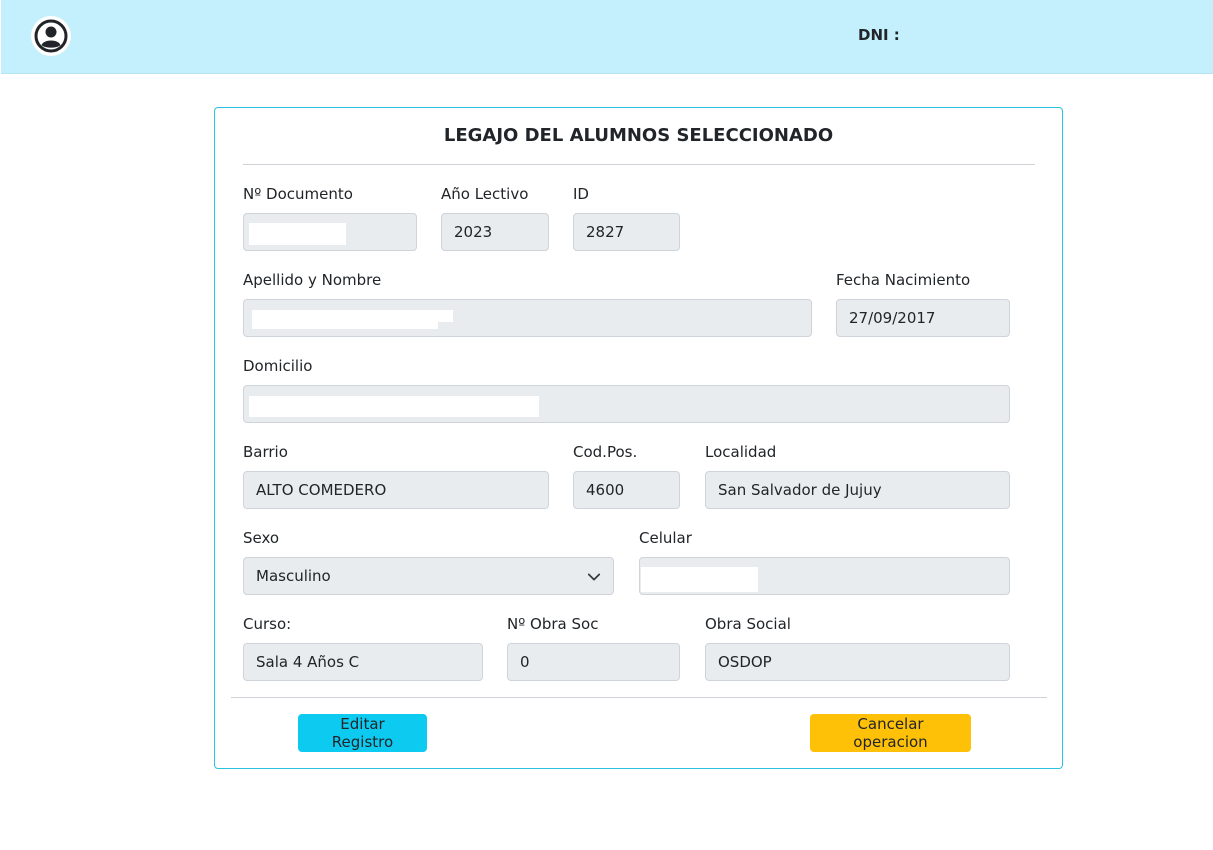  Describe the element at coordinates (626, 232) in the screenshot. I see `id-field: 2827` at that location.